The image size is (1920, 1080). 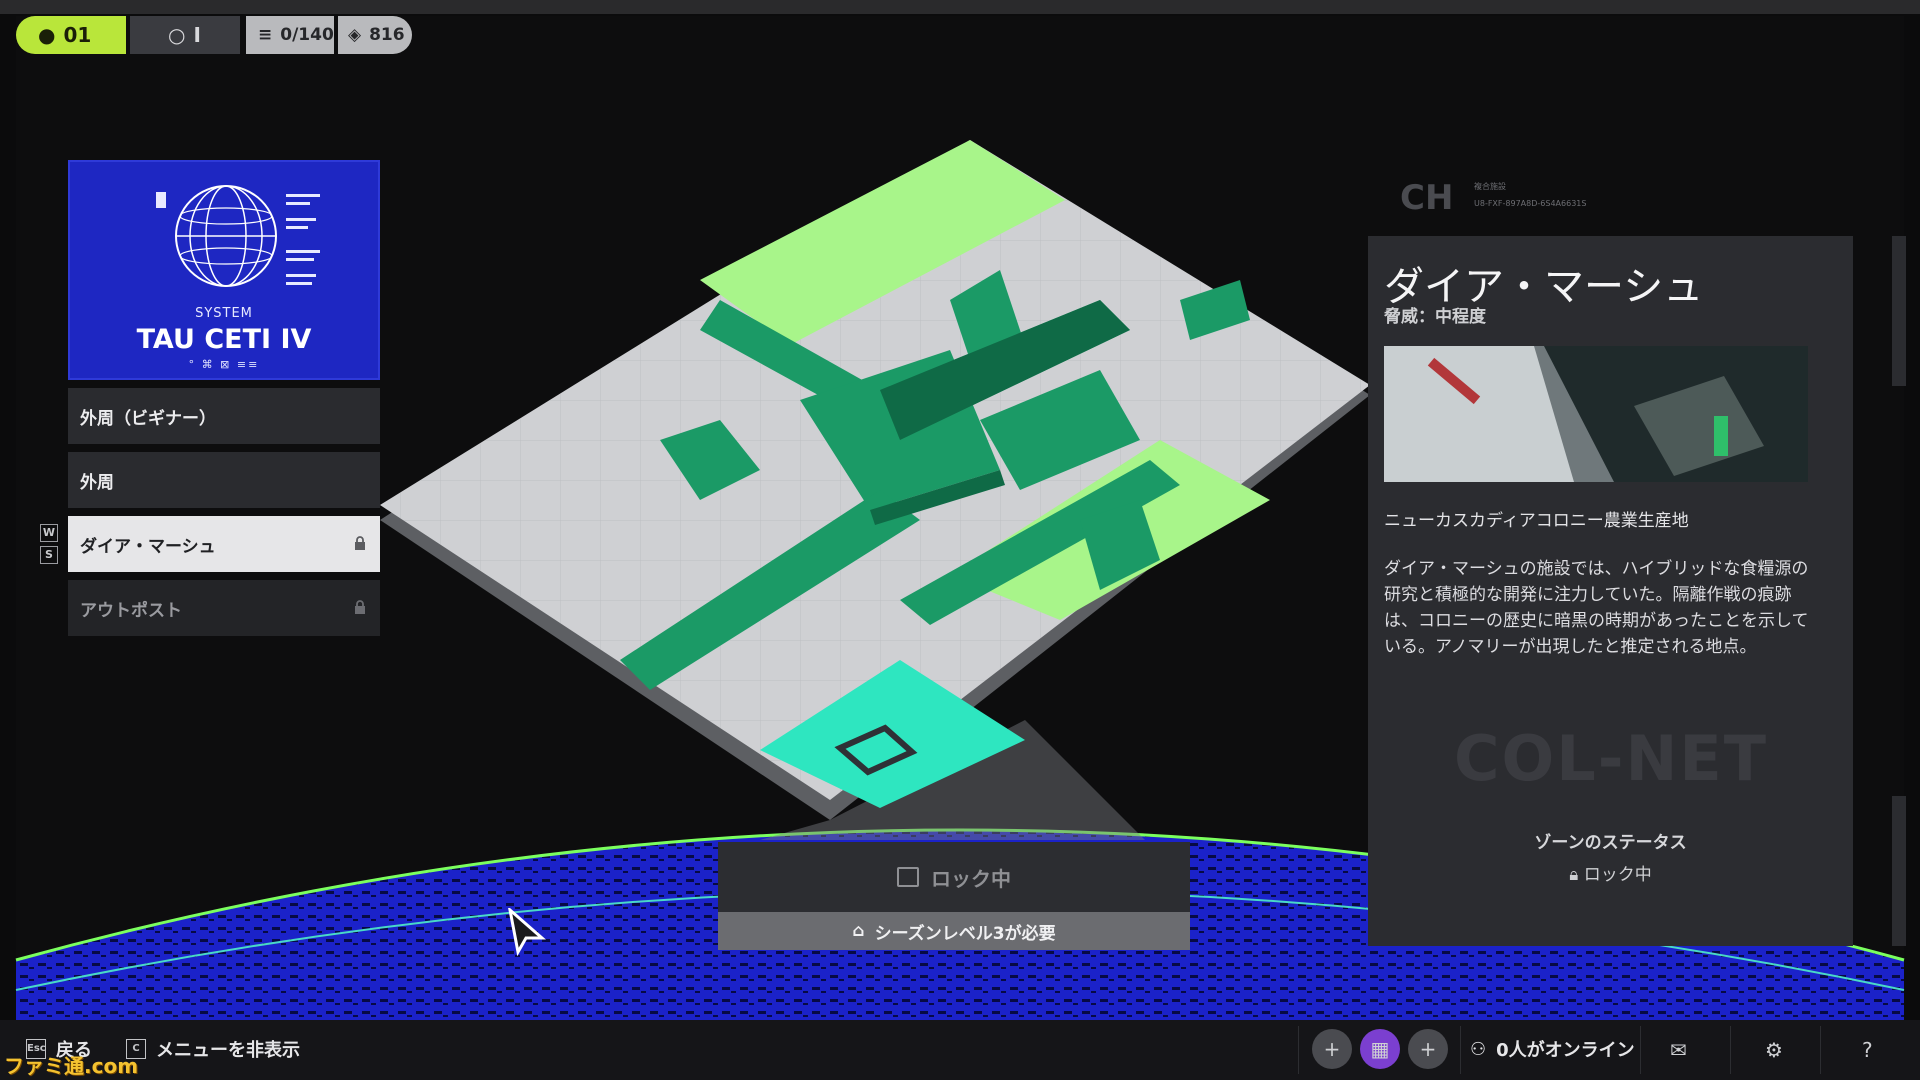 What do you see at coordinates (71, 1066) in the screenshot?
I see `site-watermark: ファミ通.com` at bounding box center [71, 1066].